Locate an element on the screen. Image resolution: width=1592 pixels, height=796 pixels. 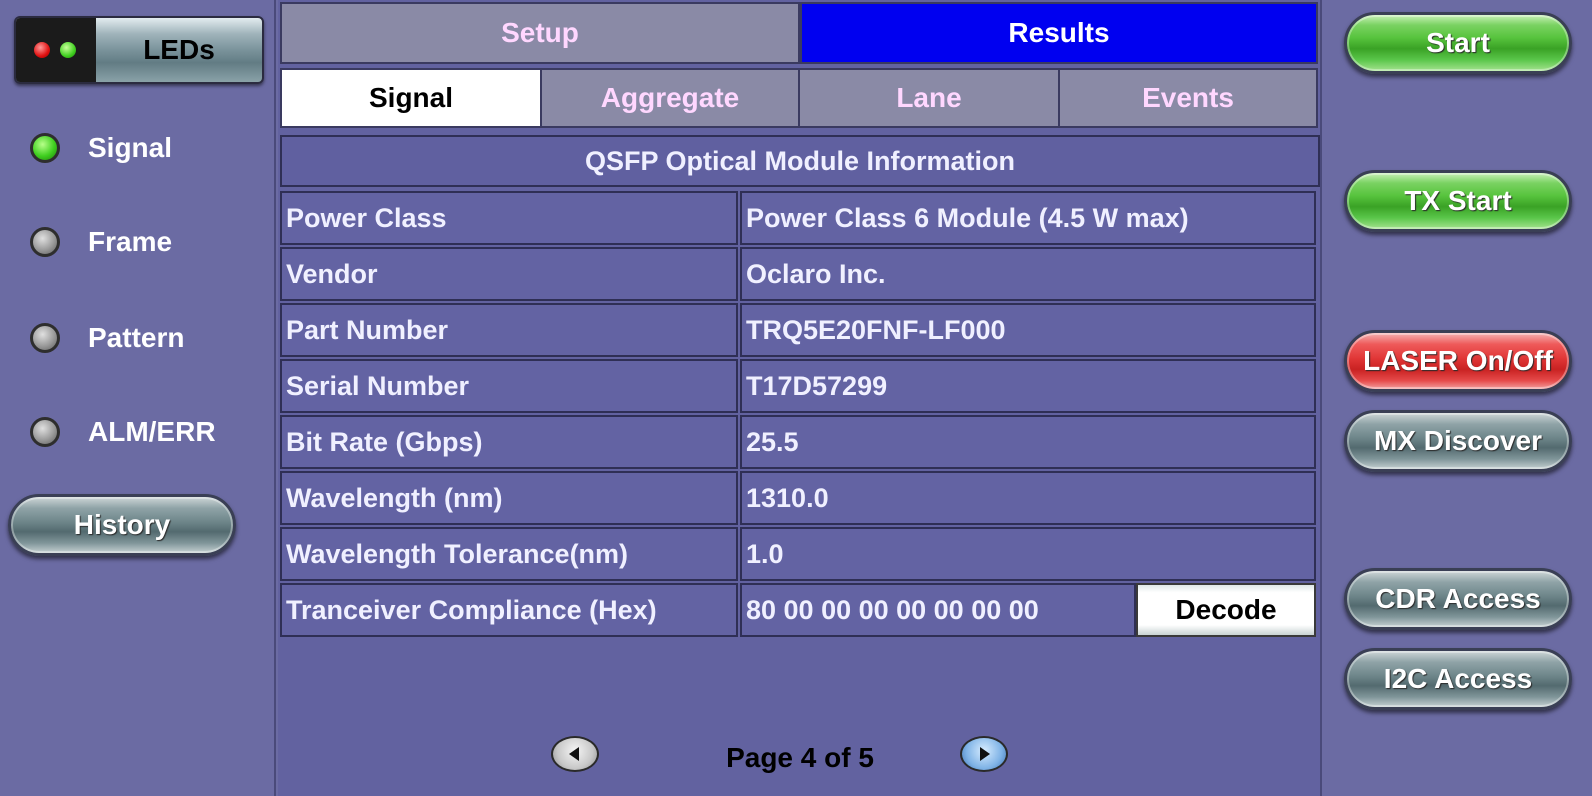
leds-title: LEDs is located at coordinates (179, 49).